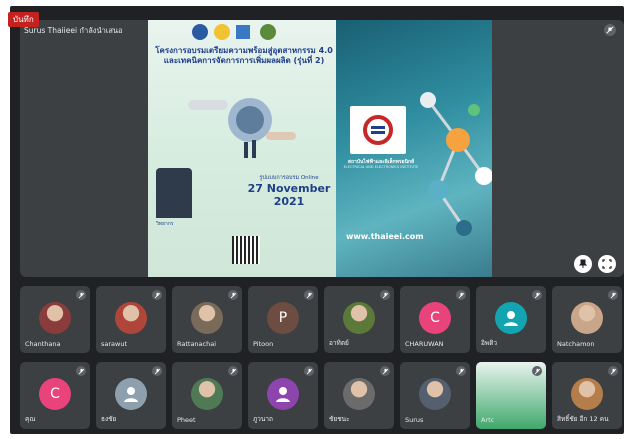 Image resolution: width=626 pixels, height=439 pixels. Describe the element at coordinates (289, 191) in the screenshot. I see `event-date: รูปแบบการอบรม Online 27 November 2021` at that location.